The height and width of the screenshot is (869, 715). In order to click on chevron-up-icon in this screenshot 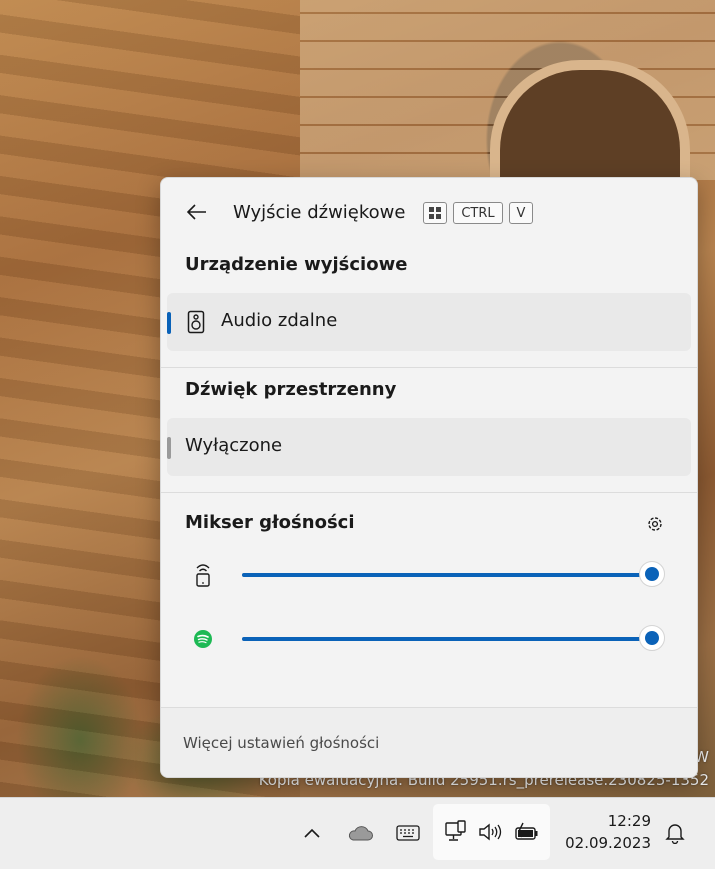, I will do `click(312, 833)`.